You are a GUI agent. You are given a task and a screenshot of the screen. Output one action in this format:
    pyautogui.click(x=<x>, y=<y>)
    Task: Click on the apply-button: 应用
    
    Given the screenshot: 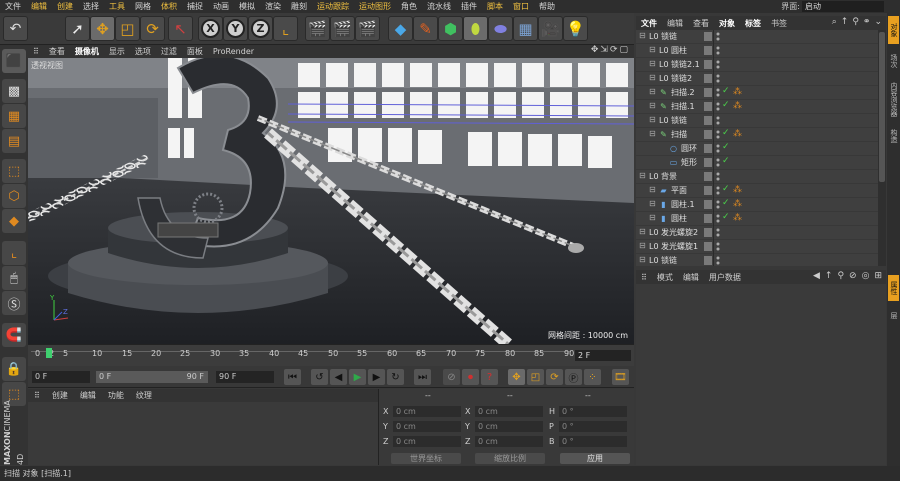 What is the action you would take?
    pyautogui.click(x=595, y=458)
    